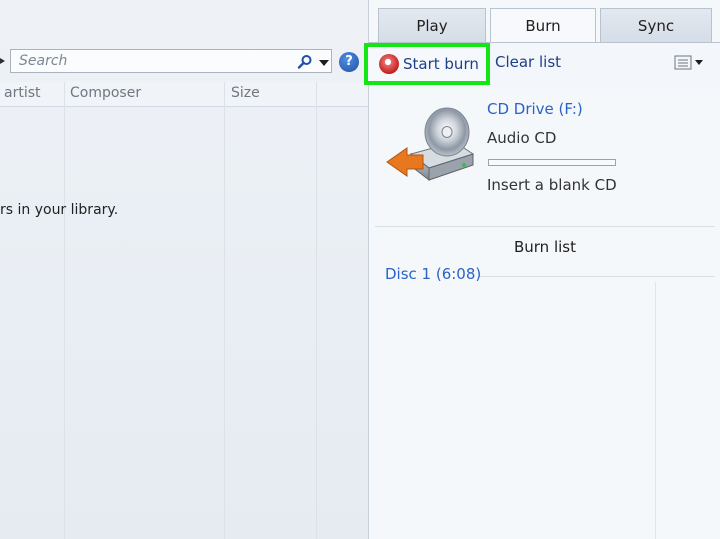  I want to click on disc-label: Disc 1 (6:08), so click(433, 274).